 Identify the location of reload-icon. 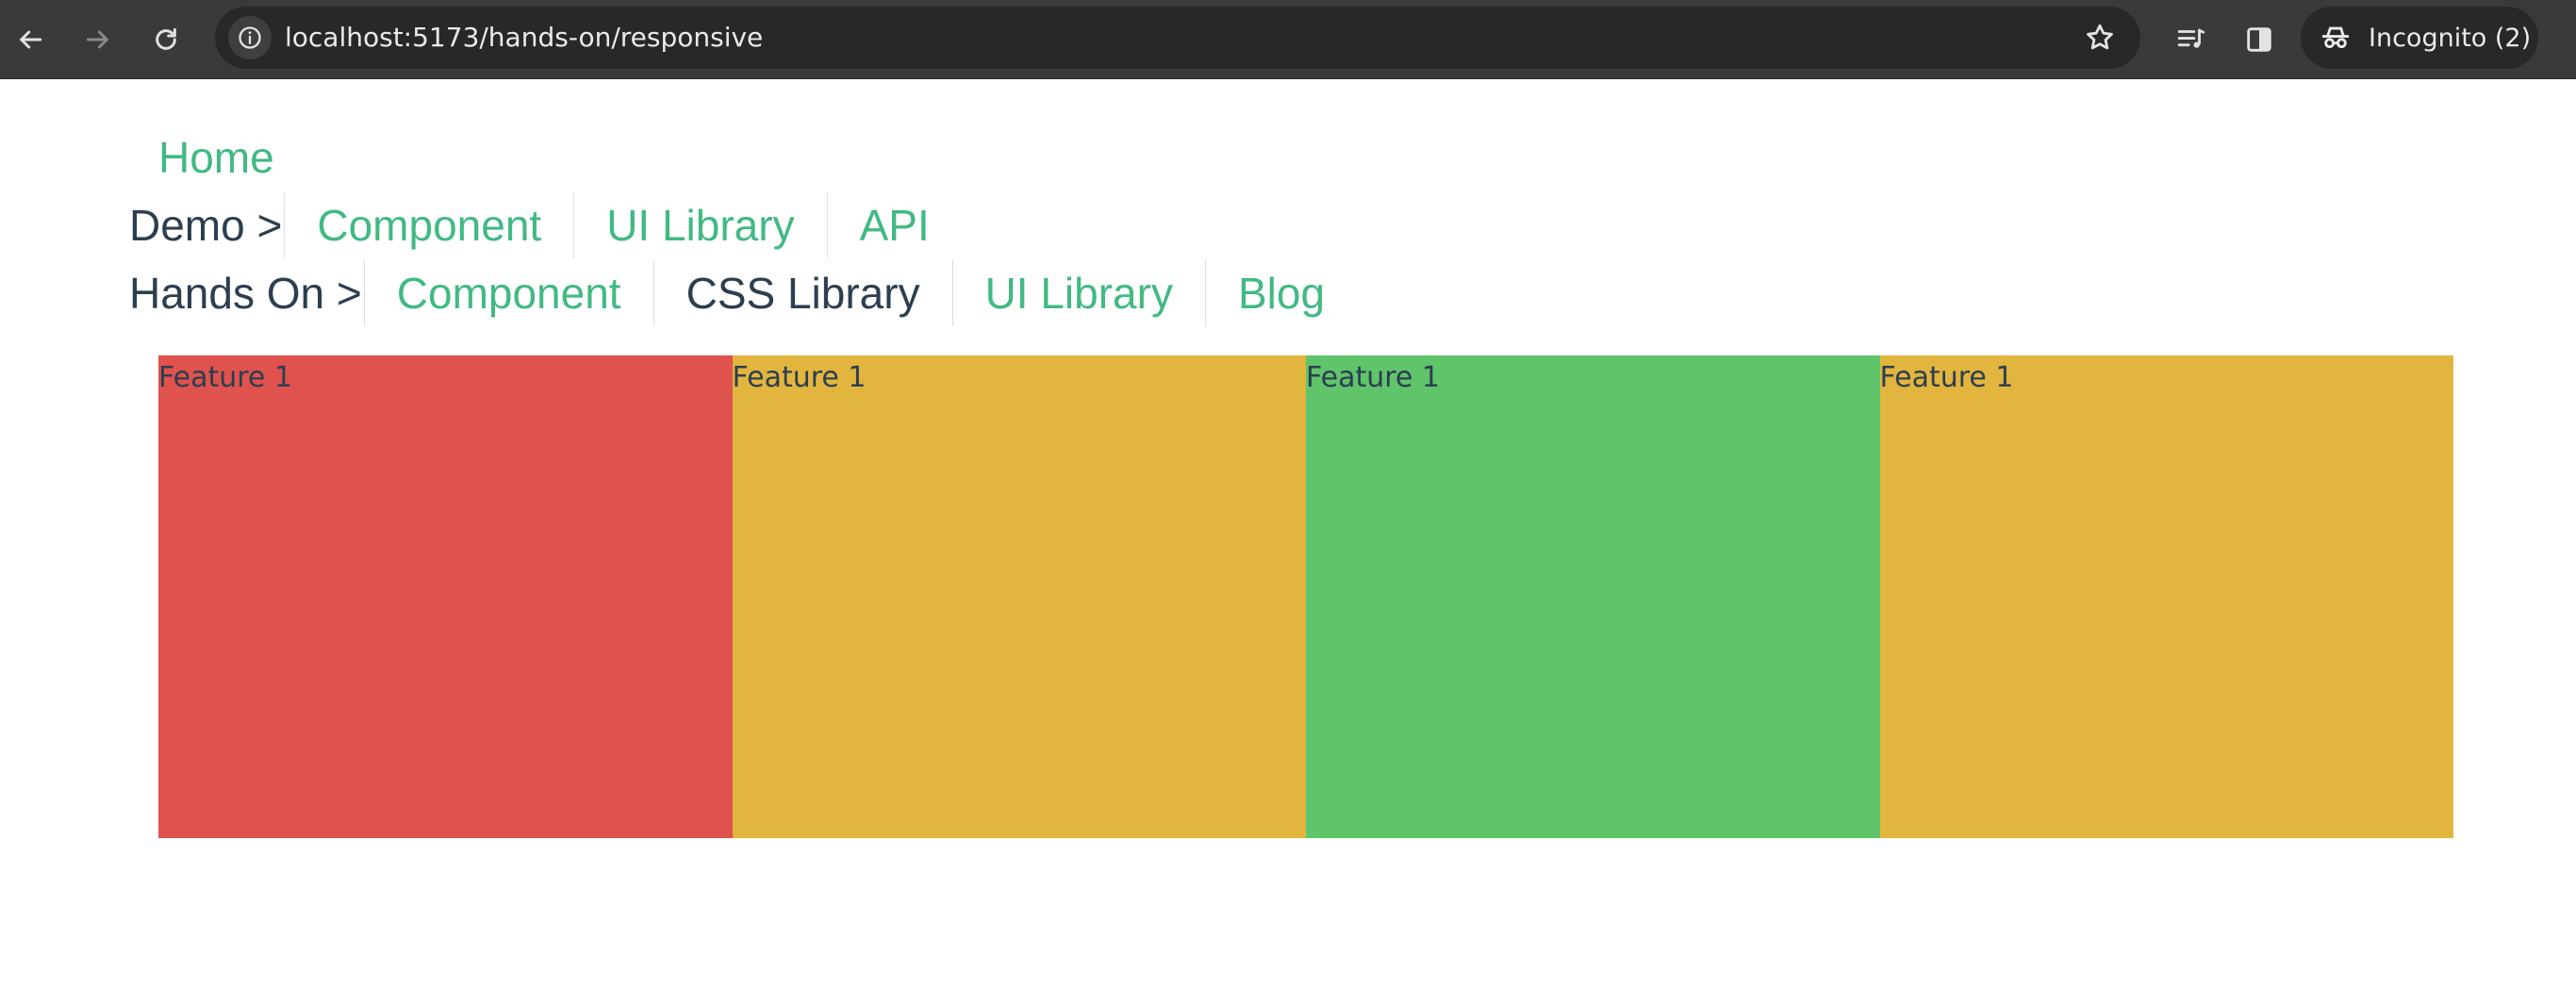
(166, 38).